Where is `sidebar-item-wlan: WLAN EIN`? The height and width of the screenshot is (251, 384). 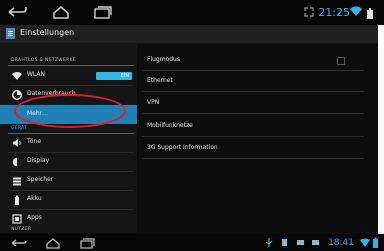
sidebar-item-wlan: WLAN EIN is located at coordinates (68, 76).